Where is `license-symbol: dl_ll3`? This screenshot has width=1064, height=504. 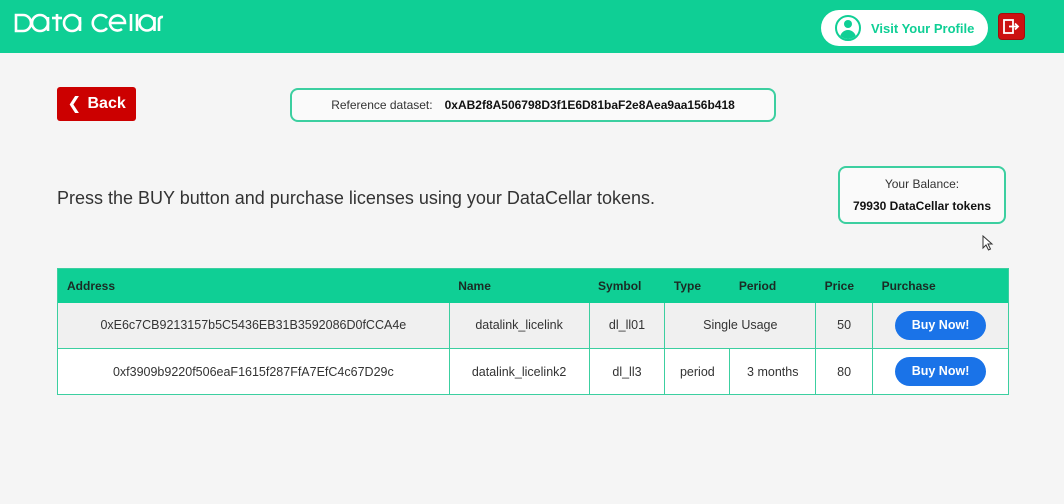 license-symbol: dl_ll3 is located at coordinates (627, 371).